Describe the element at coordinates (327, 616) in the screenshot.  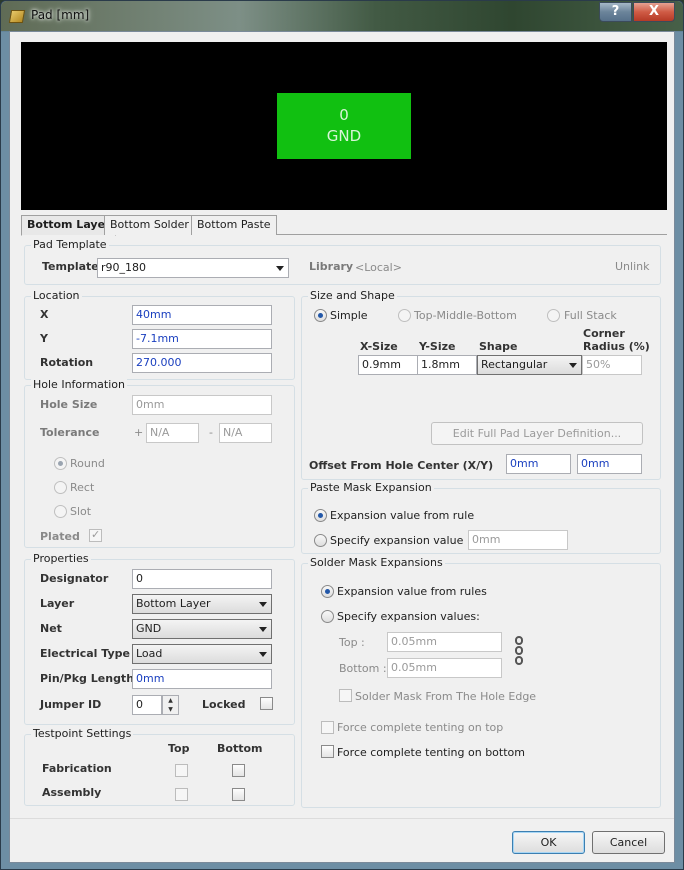
I see `solder-specify-radio` at that location.